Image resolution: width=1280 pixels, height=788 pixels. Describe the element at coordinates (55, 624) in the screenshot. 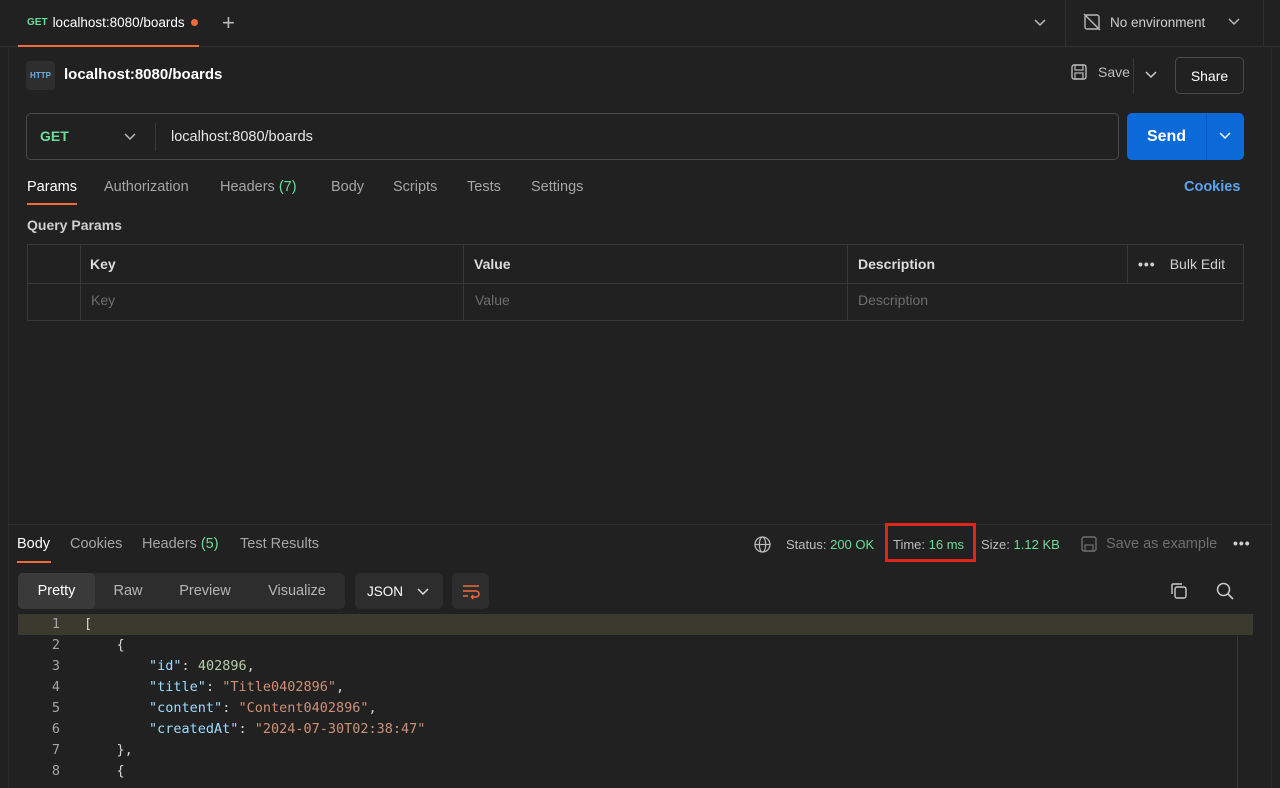

I see `line-number: 1` at that location.